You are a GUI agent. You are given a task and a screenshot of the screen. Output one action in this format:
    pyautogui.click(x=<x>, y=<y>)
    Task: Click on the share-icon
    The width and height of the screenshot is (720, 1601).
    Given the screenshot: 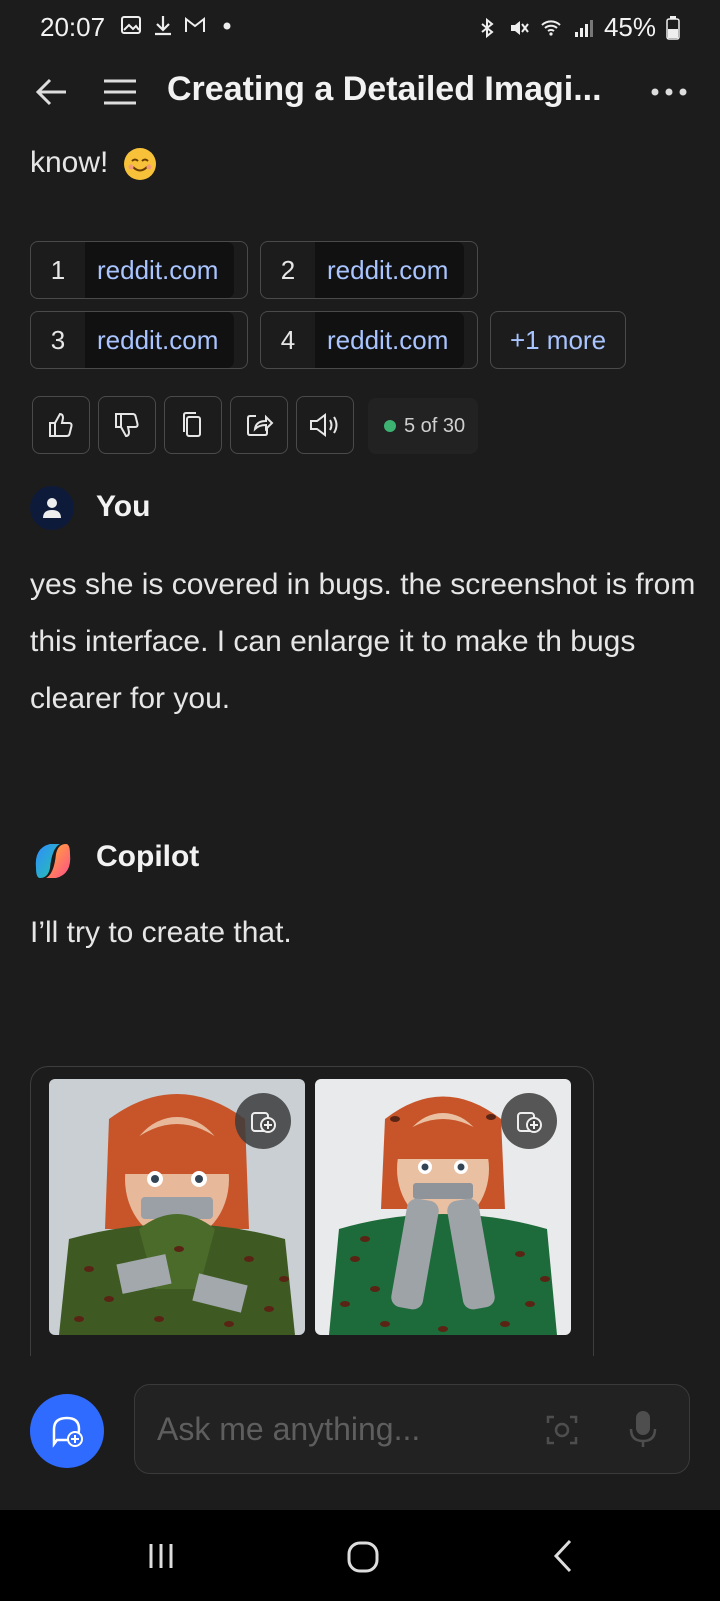 What is the action you would take?
    pyautogui.click(x=260, y=425)
    